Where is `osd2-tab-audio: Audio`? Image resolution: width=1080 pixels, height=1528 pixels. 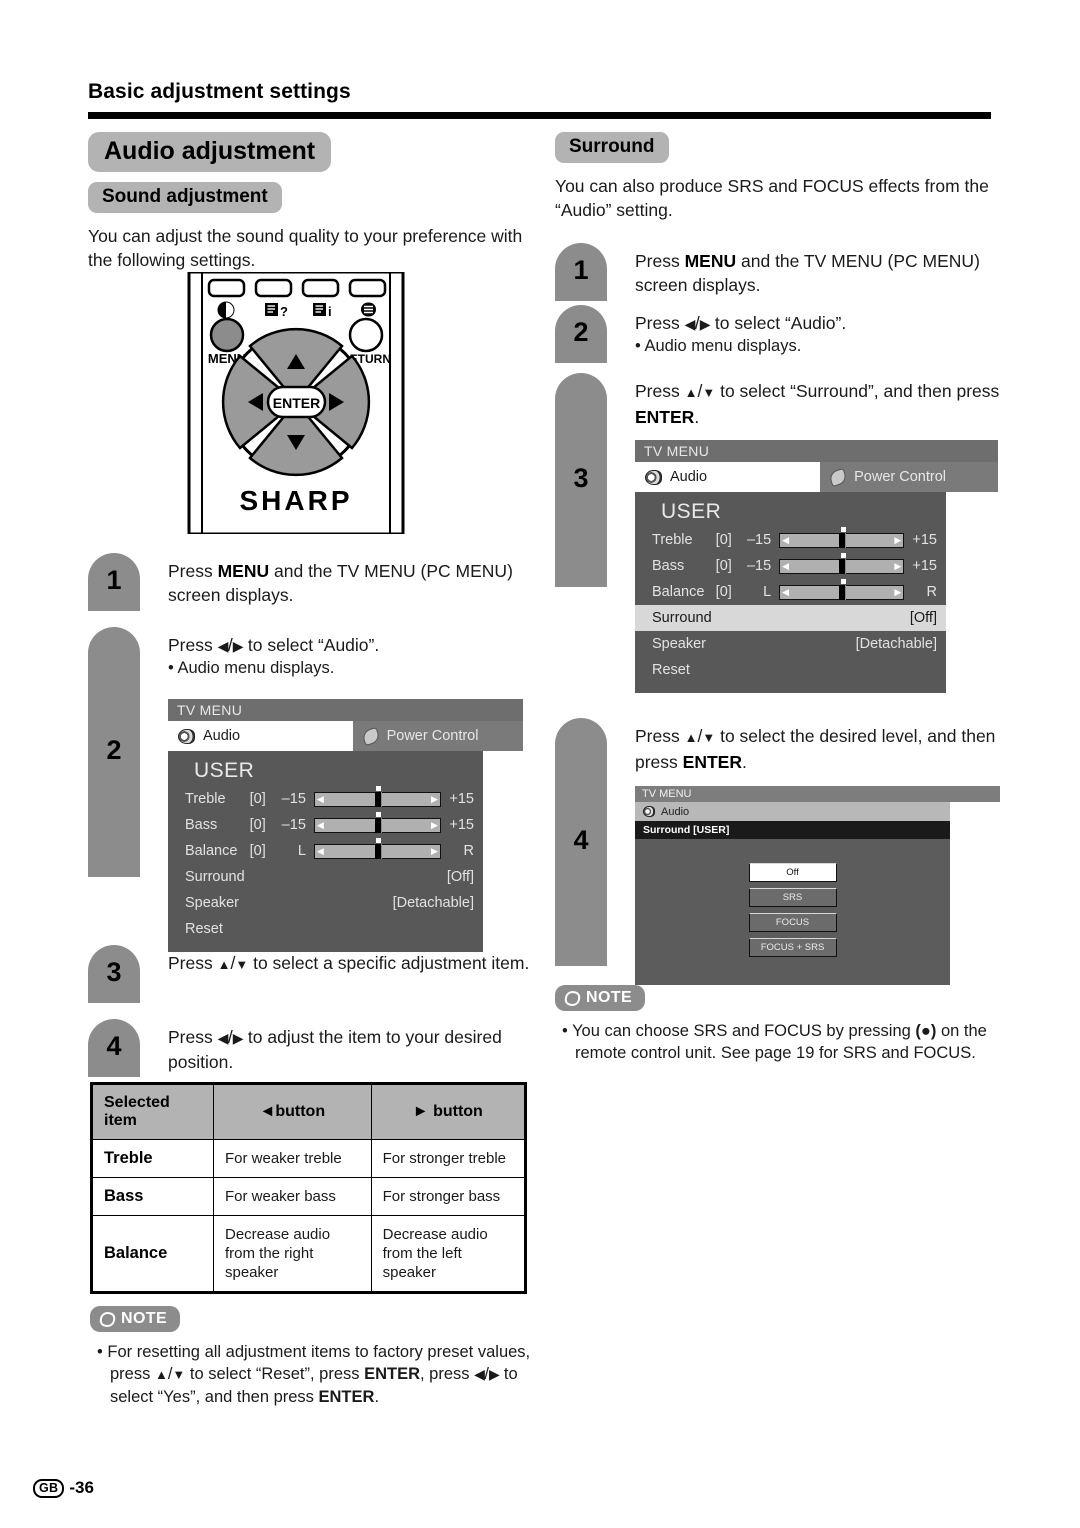 osd2-tab-audio: Audio is located at coordinates (792, 811).